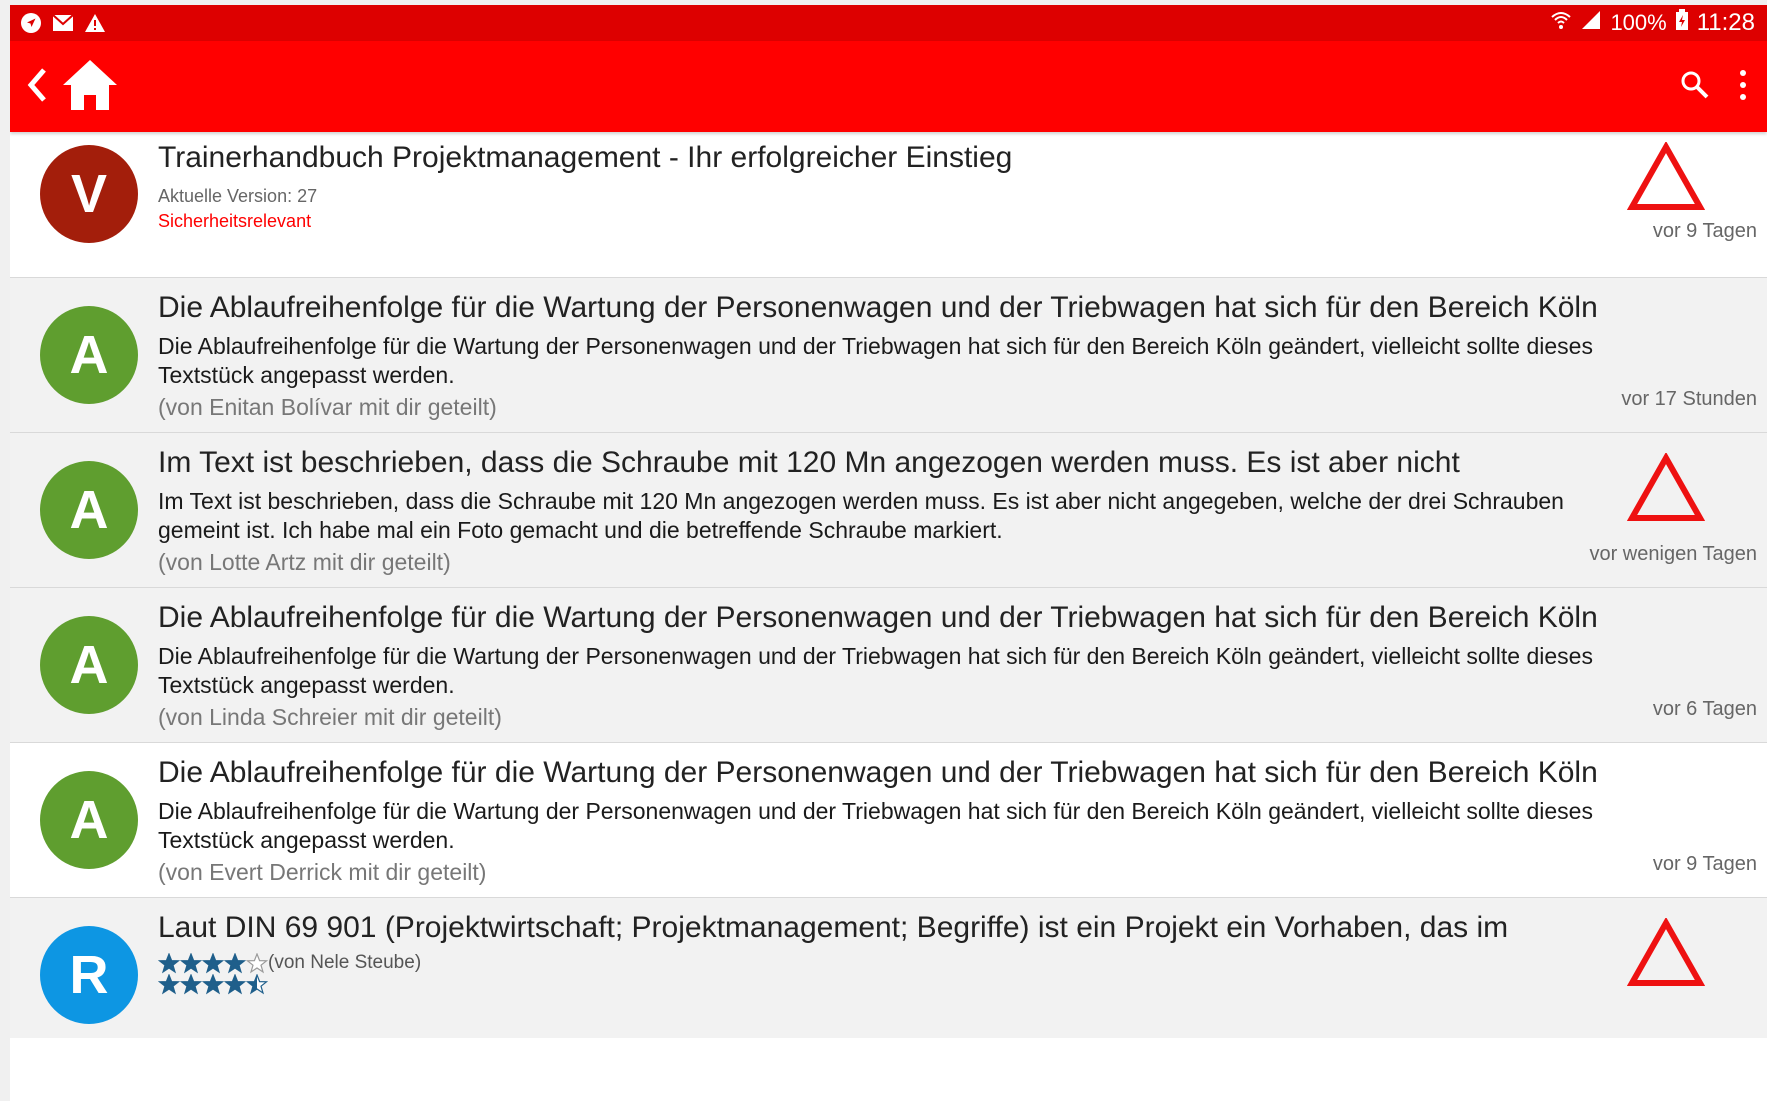 This screenshot has height=1101, width=1767. I want to click on signal-icon, so click(1591, 23).